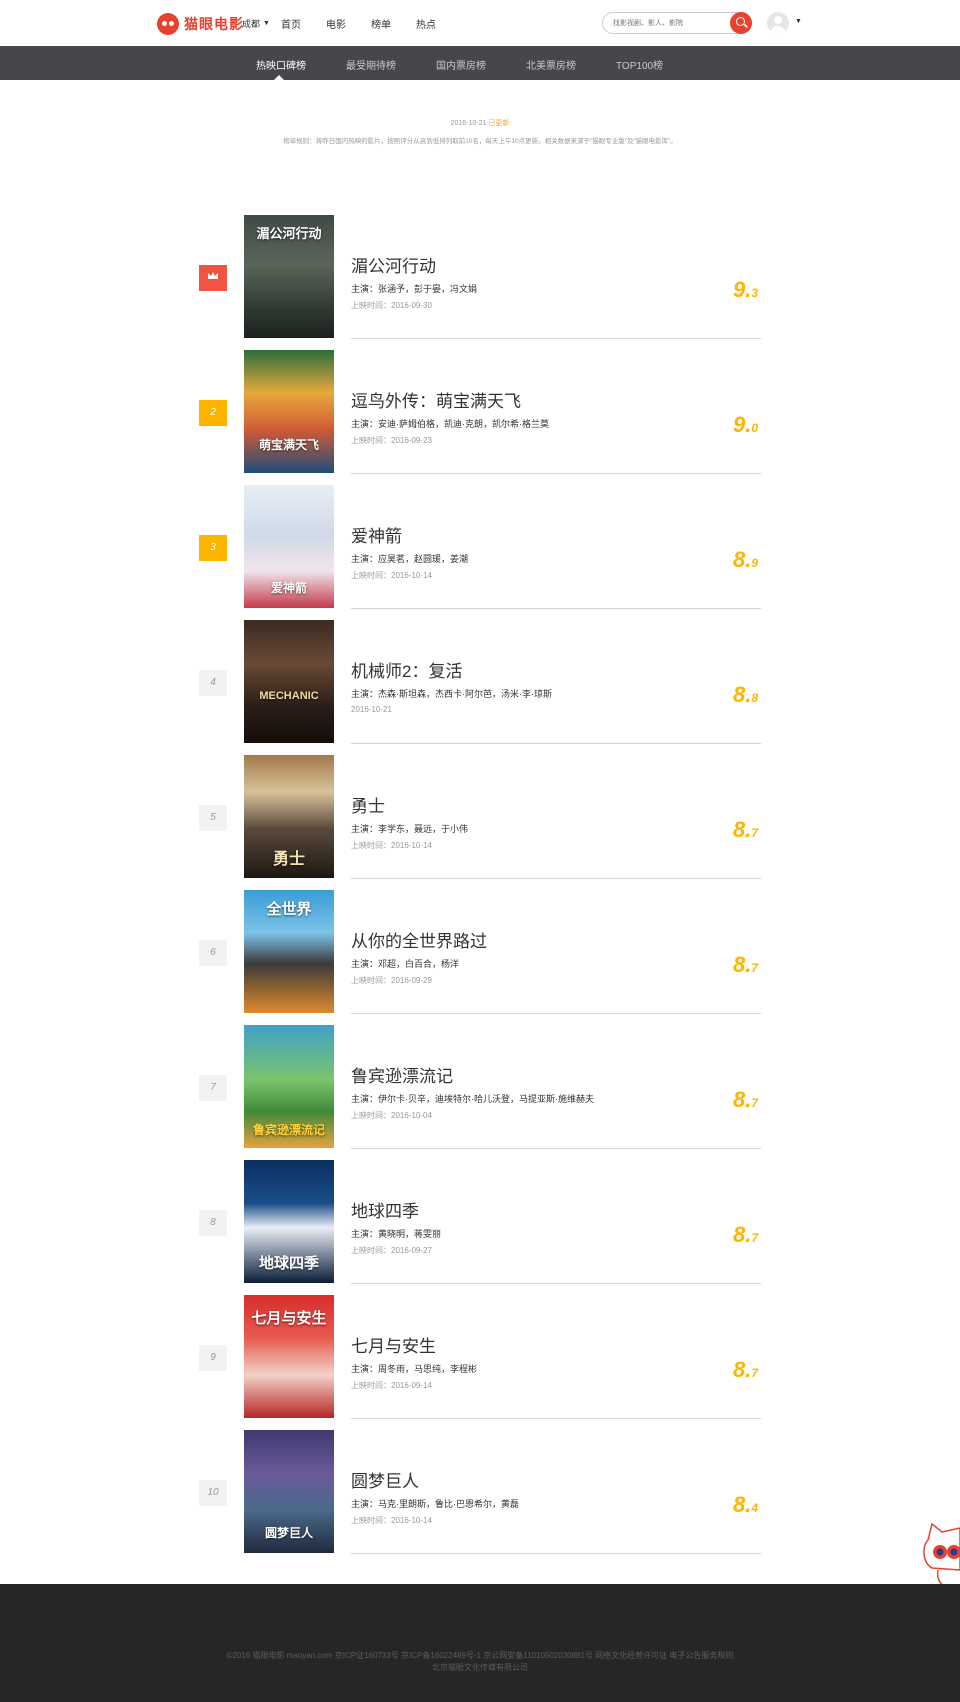 The height and width of the screenshot is (1702, 960). I want to click on logo-text: 猫眼电影, so click(214, 24).